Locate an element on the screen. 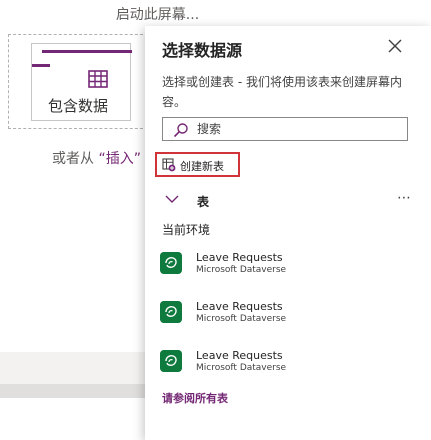  chevron-down-icon is located at coordinates (172, 199).